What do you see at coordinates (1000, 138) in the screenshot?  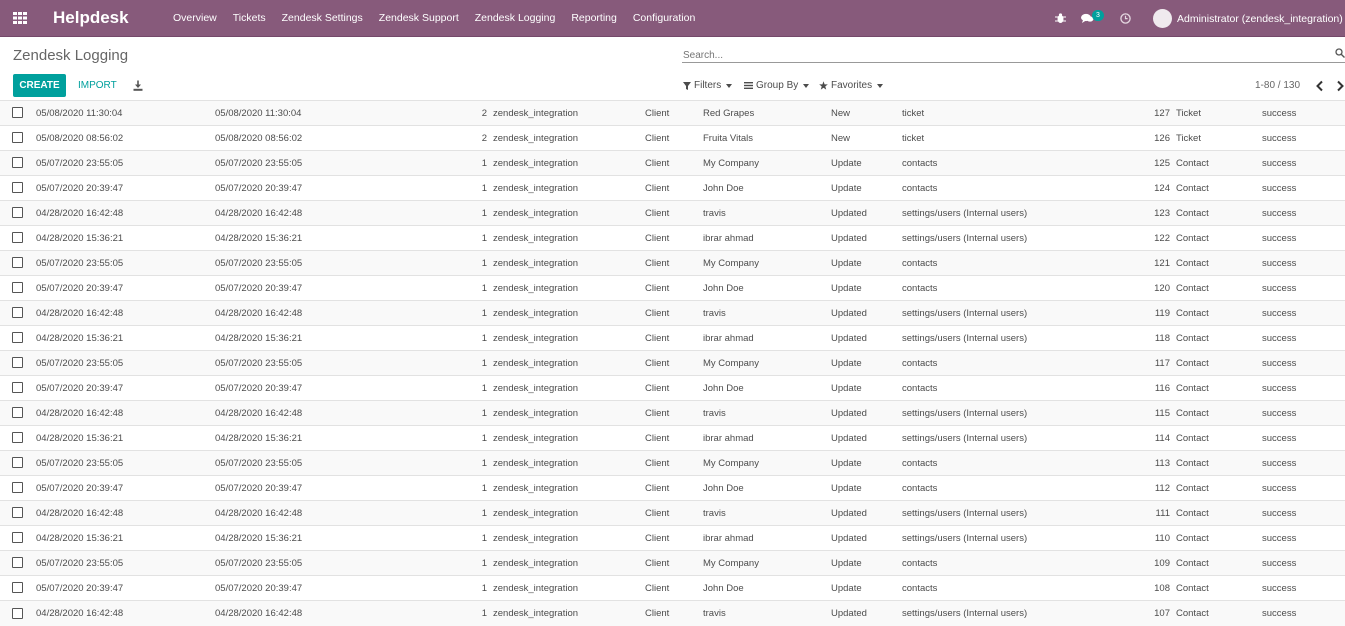 I see `model-cell: ticket` at bounding box center [1000, 138].